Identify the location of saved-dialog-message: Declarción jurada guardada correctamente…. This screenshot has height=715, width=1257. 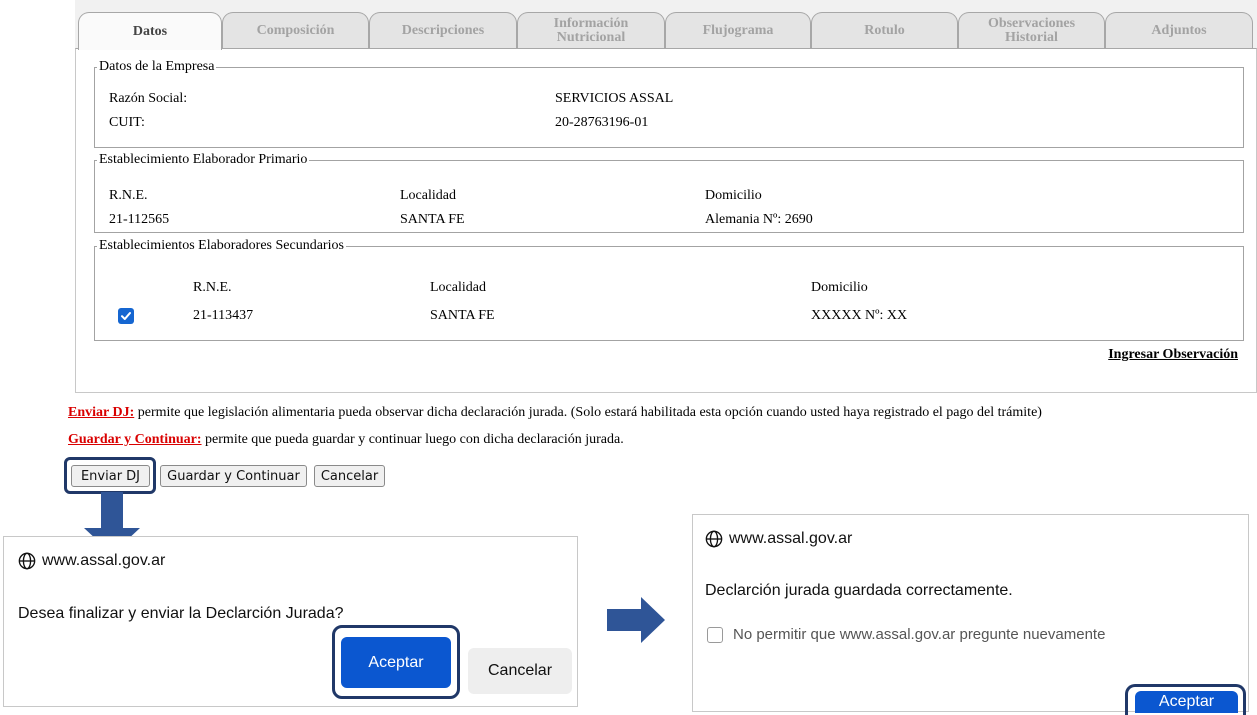
(859, 590).